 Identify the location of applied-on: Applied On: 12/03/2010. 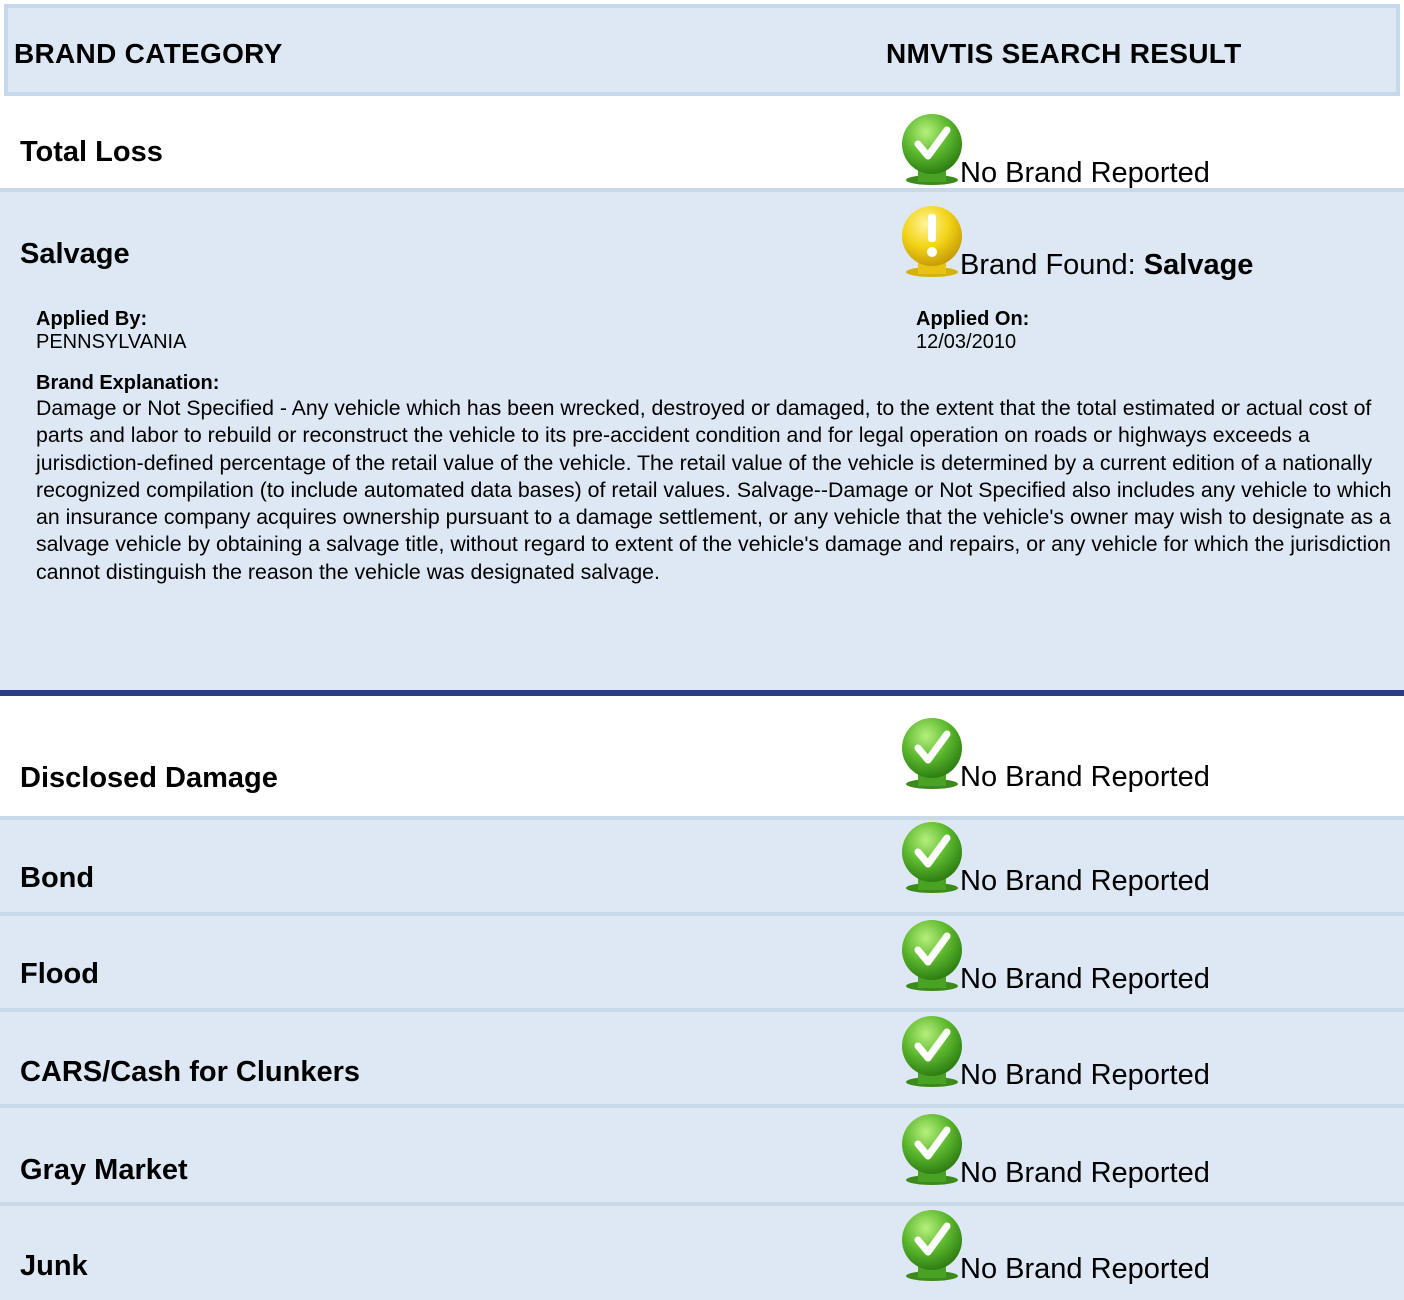
(972, 331).